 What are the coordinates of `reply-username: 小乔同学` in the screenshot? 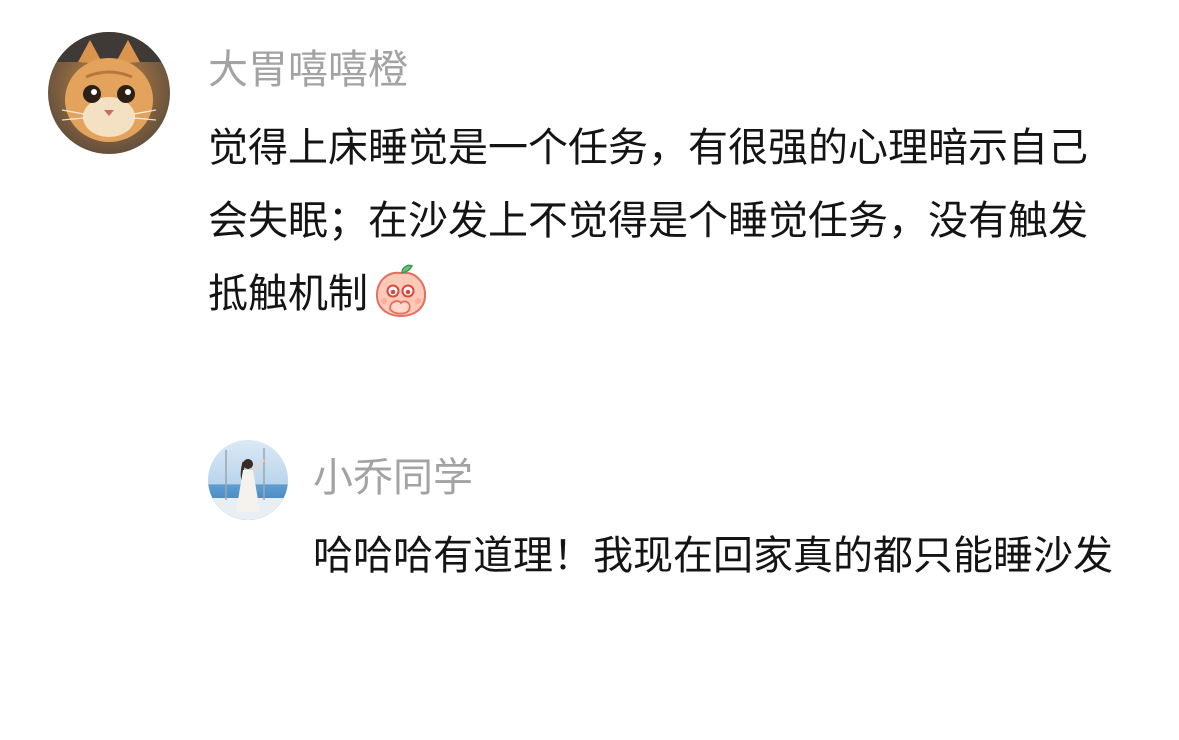 It's located at (393, 478).